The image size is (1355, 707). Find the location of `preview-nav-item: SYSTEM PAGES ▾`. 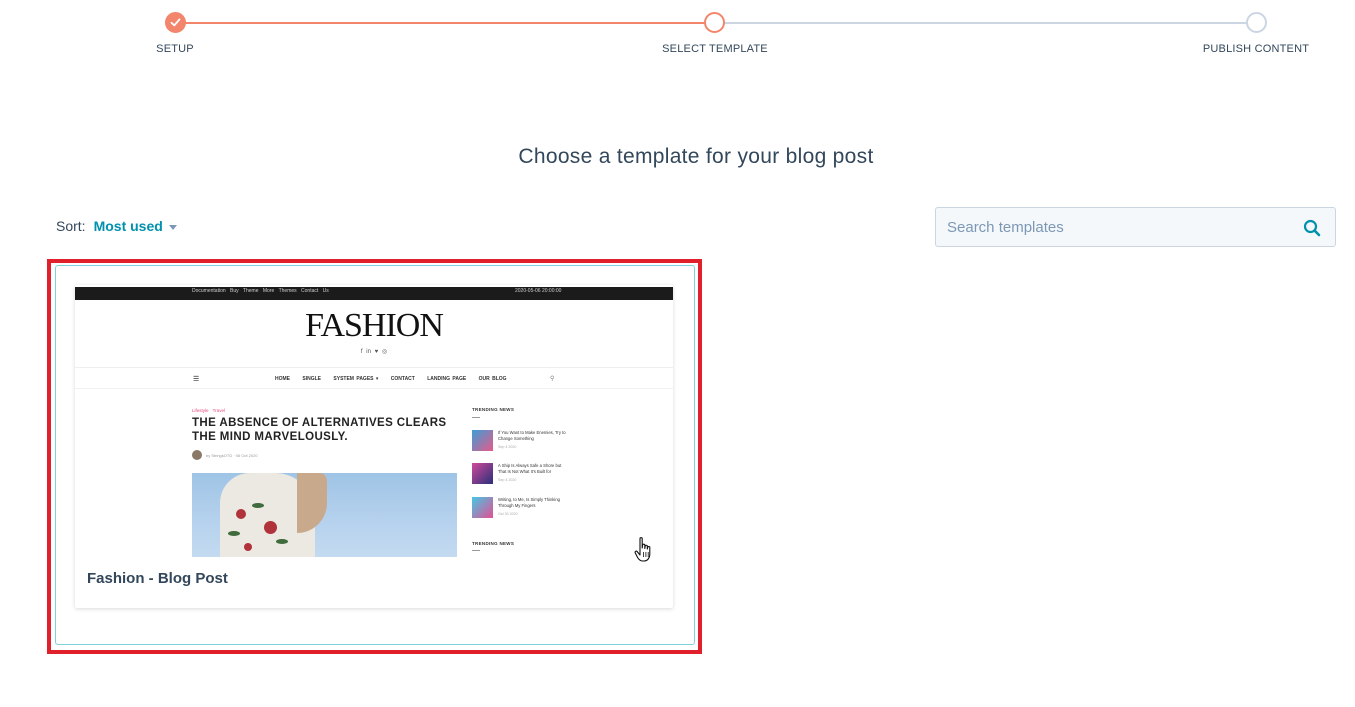

preview-nav-item: SYSTEM PAGES ▾ is located at coordinates (356, 379).